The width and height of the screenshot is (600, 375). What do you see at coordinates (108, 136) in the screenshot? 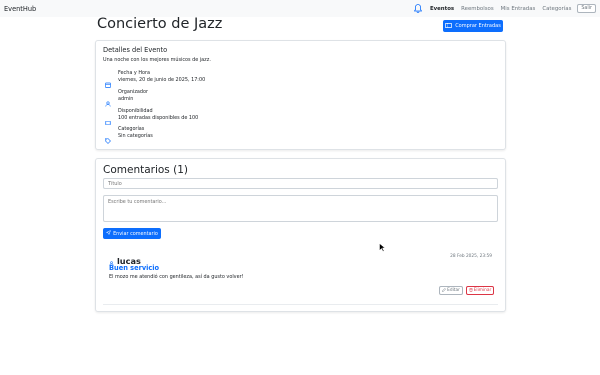
I see `tag-icon` at bounding box center [108, 136].